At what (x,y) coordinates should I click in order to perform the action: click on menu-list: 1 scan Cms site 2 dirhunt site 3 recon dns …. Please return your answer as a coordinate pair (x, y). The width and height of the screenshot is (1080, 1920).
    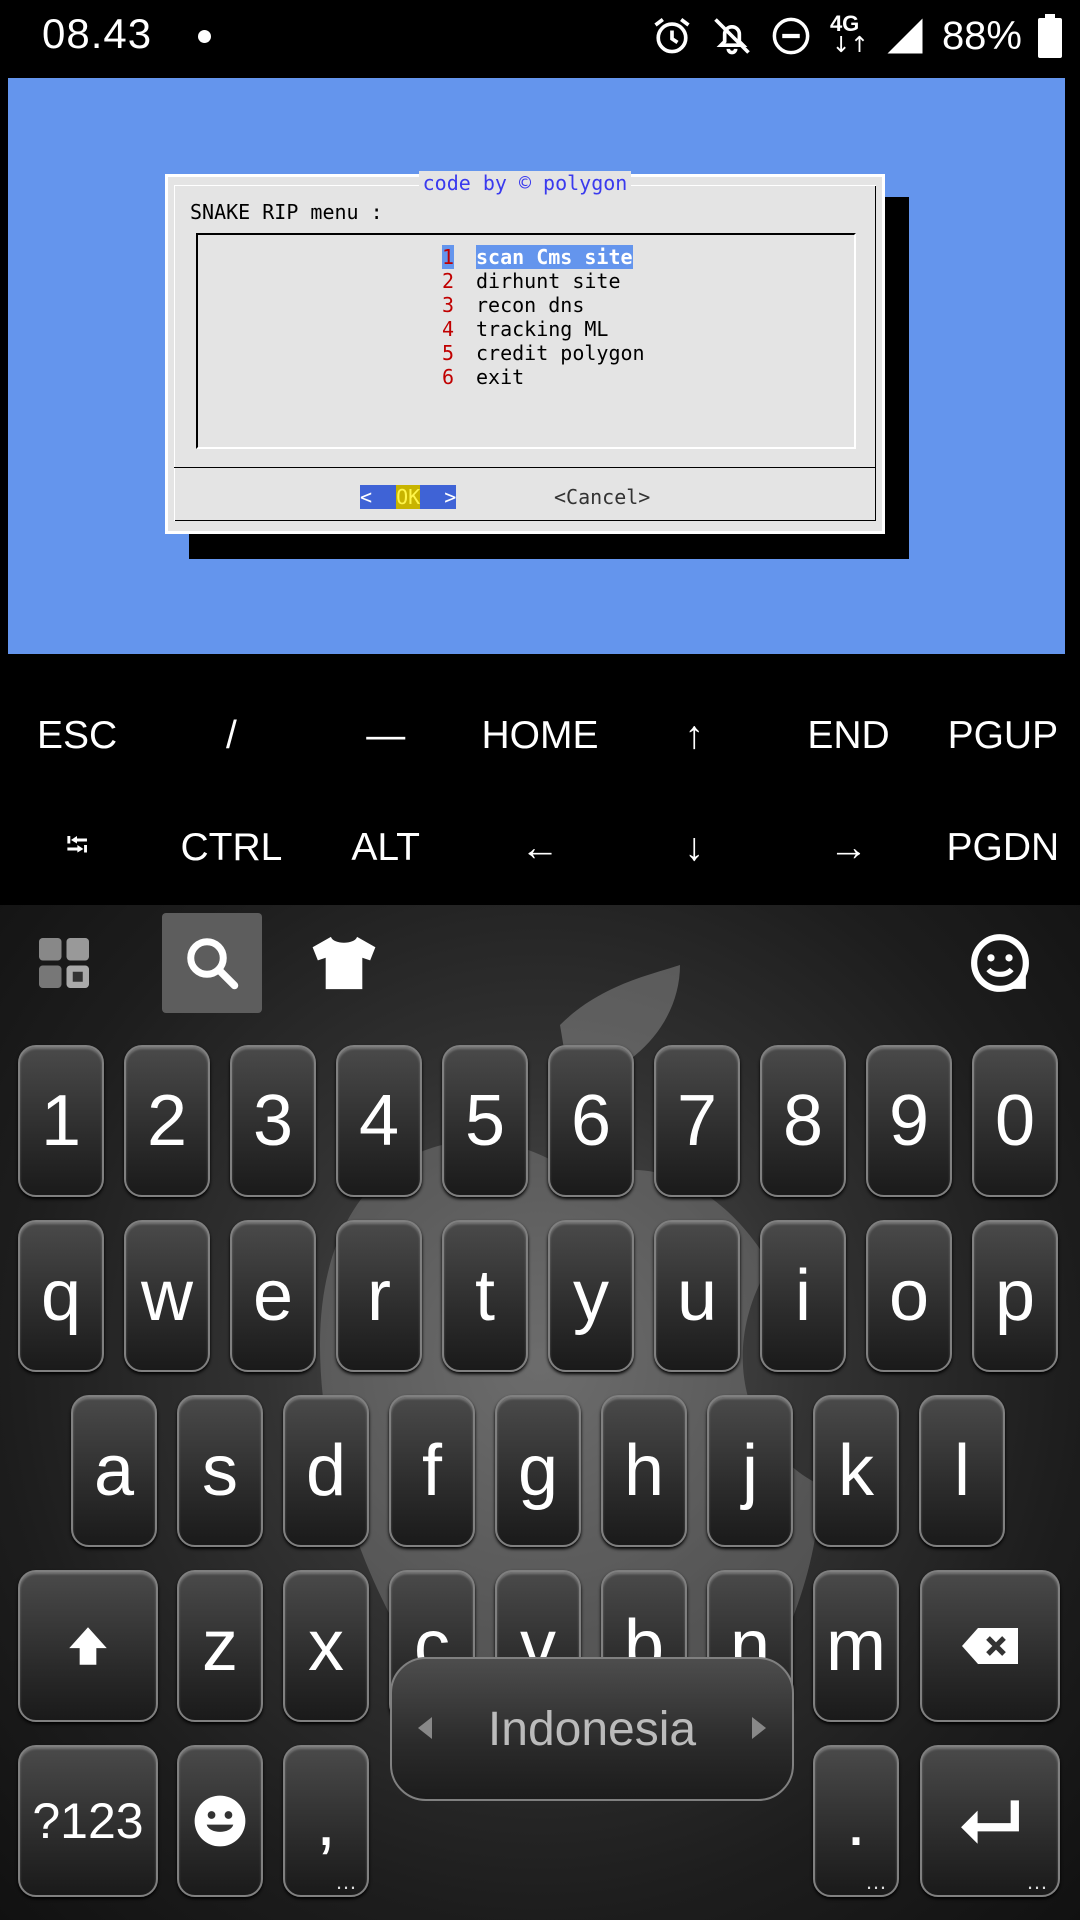
    Looking at the image, I should click on (543, 317).